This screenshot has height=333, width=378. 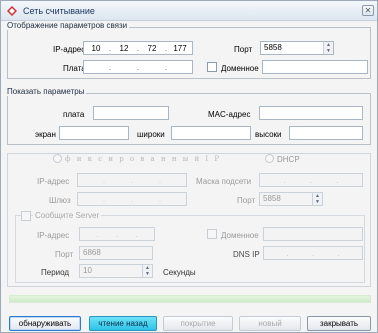 What do you see at coordinates (246, 200) in the screenshot?
I see `network-port-label: Порт` at bounding box center [246, 200].